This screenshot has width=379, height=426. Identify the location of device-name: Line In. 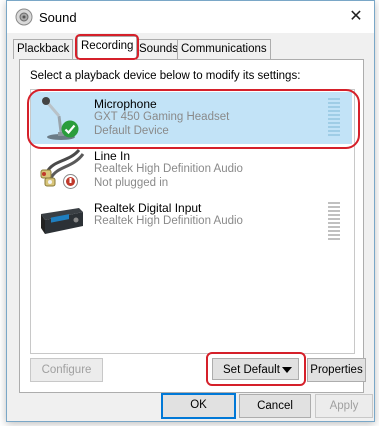
(112, 156).